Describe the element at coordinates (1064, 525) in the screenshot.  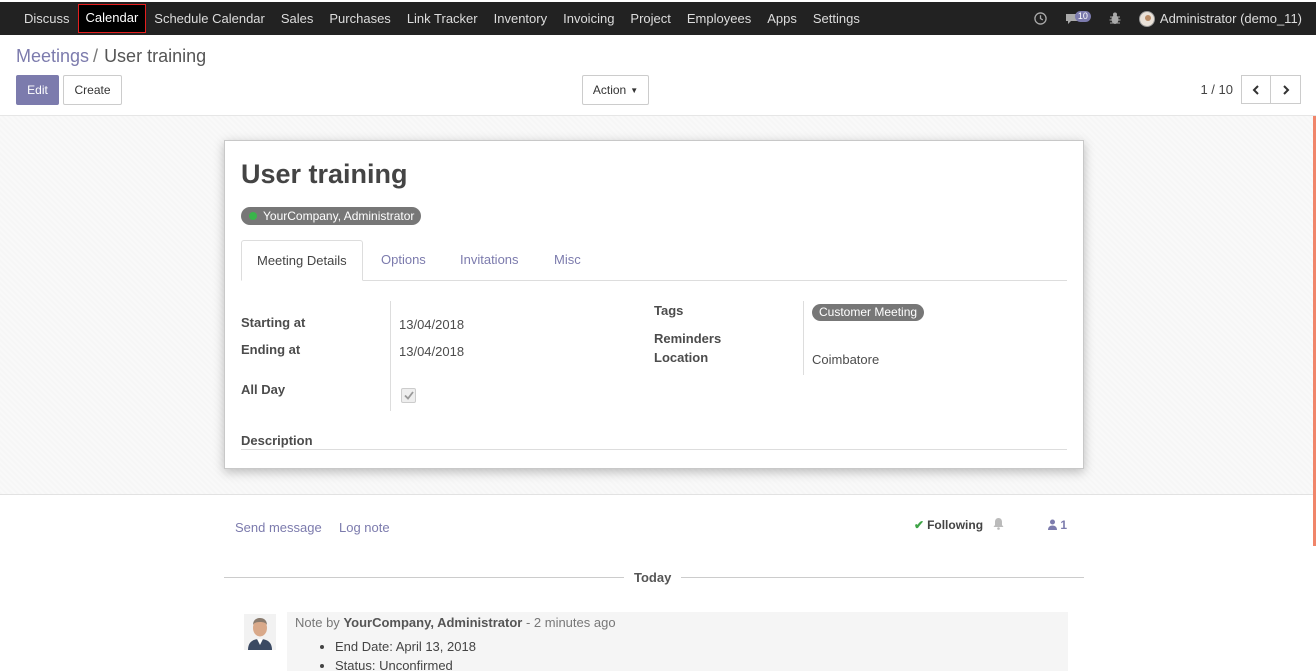
I see `followers-count: 1` at that location.